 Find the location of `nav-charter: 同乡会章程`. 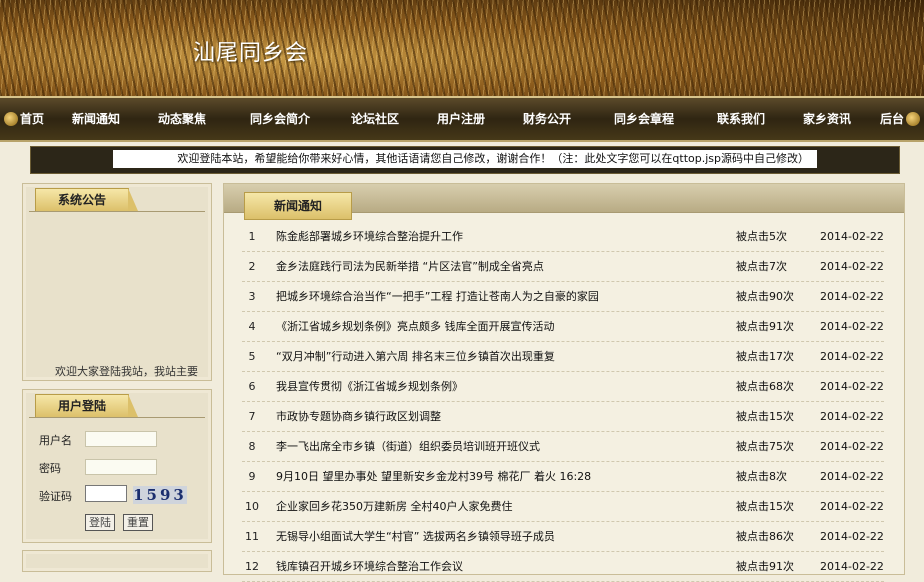

nav-charter: 同乡会章程 is located at coordinates (644, 119).